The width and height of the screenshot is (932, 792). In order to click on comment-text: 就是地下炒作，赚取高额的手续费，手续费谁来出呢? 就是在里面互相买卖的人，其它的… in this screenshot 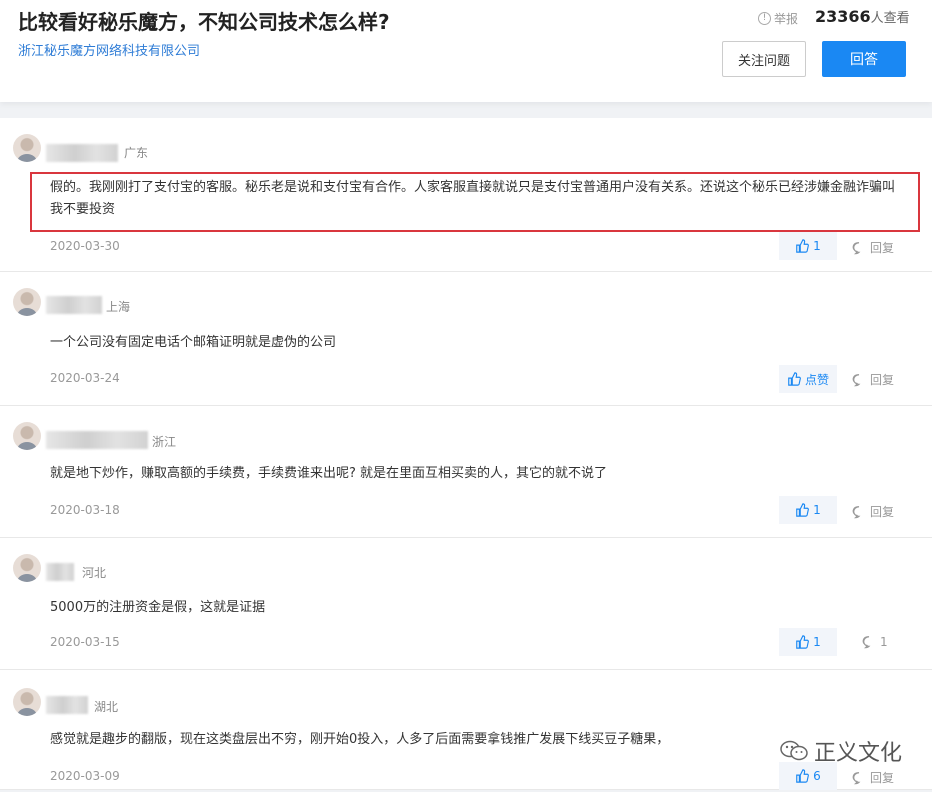, I will do `click(329, 473)`.